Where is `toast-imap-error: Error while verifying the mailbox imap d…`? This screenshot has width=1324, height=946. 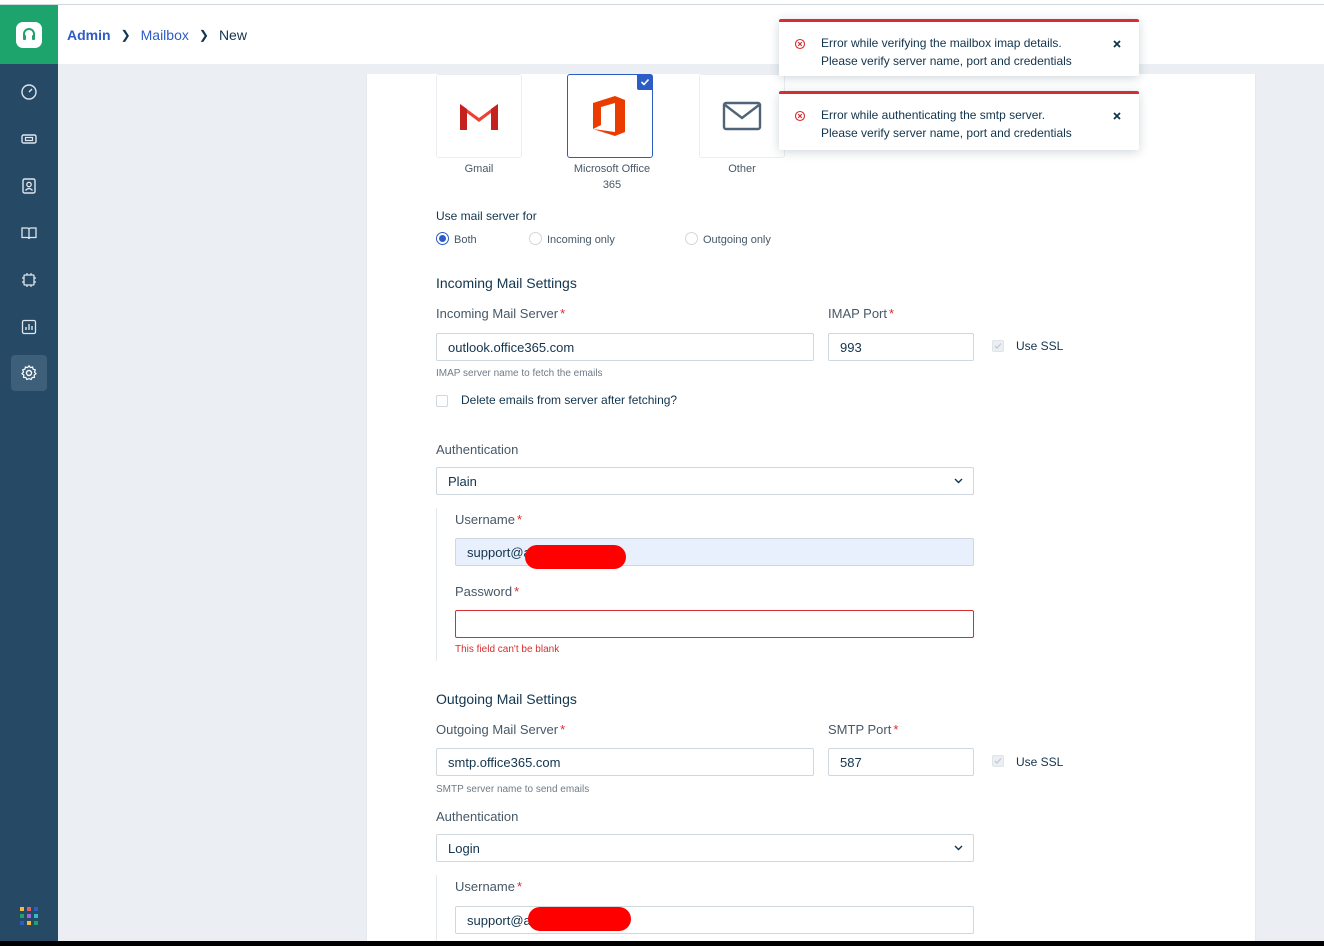 toast-imap-error: Error while verifying the mailbox imap d… is located at coordinates (959, 47).